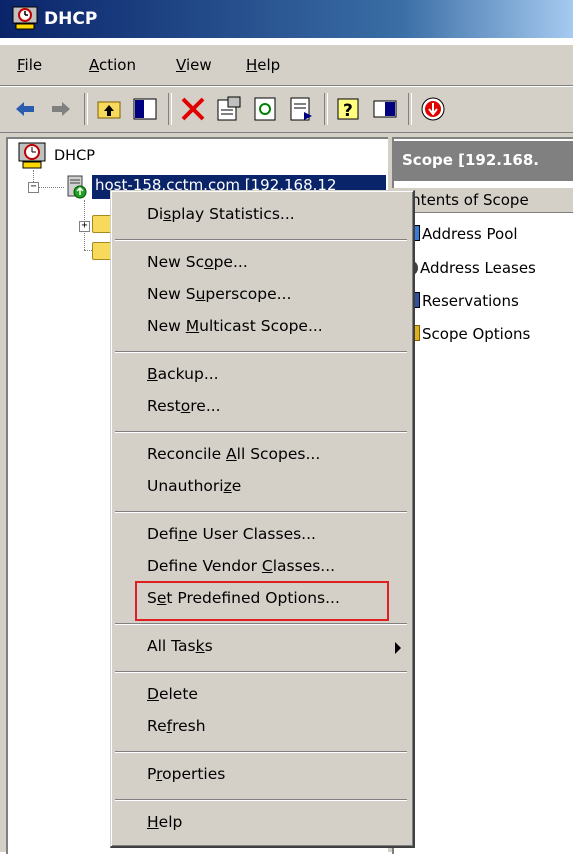 The height and width of the screenshot is (854, 573). I want to click on list-item-reservations: Reservations, so click(462, 301).